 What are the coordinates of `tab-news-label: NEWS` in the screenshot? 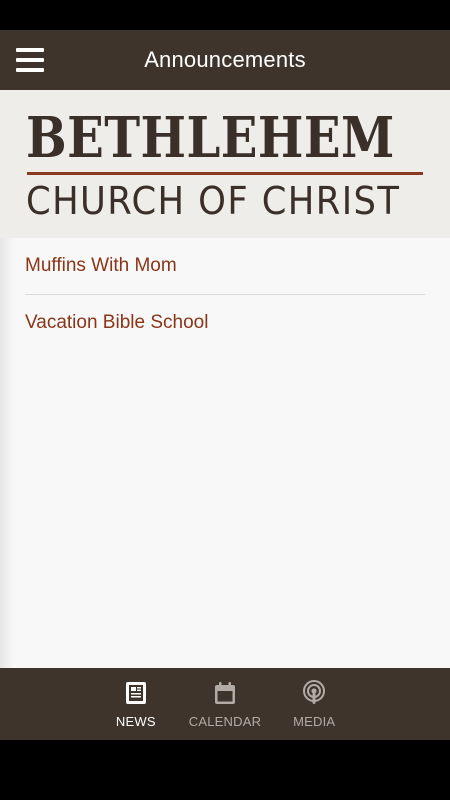 It's located at (135, 721).